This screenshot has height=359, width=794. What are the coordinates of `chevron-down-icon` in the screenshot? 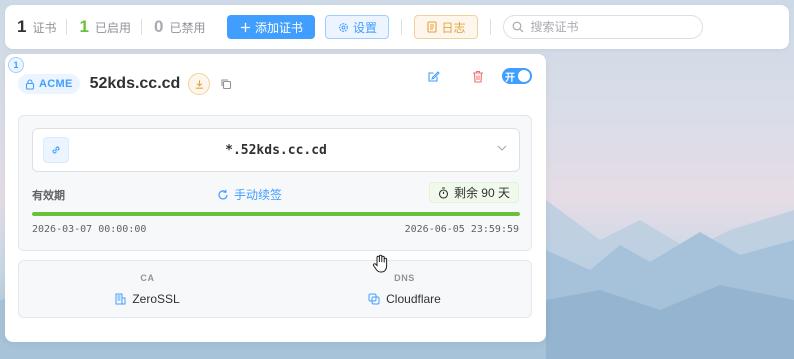 It's located at (502, 148).